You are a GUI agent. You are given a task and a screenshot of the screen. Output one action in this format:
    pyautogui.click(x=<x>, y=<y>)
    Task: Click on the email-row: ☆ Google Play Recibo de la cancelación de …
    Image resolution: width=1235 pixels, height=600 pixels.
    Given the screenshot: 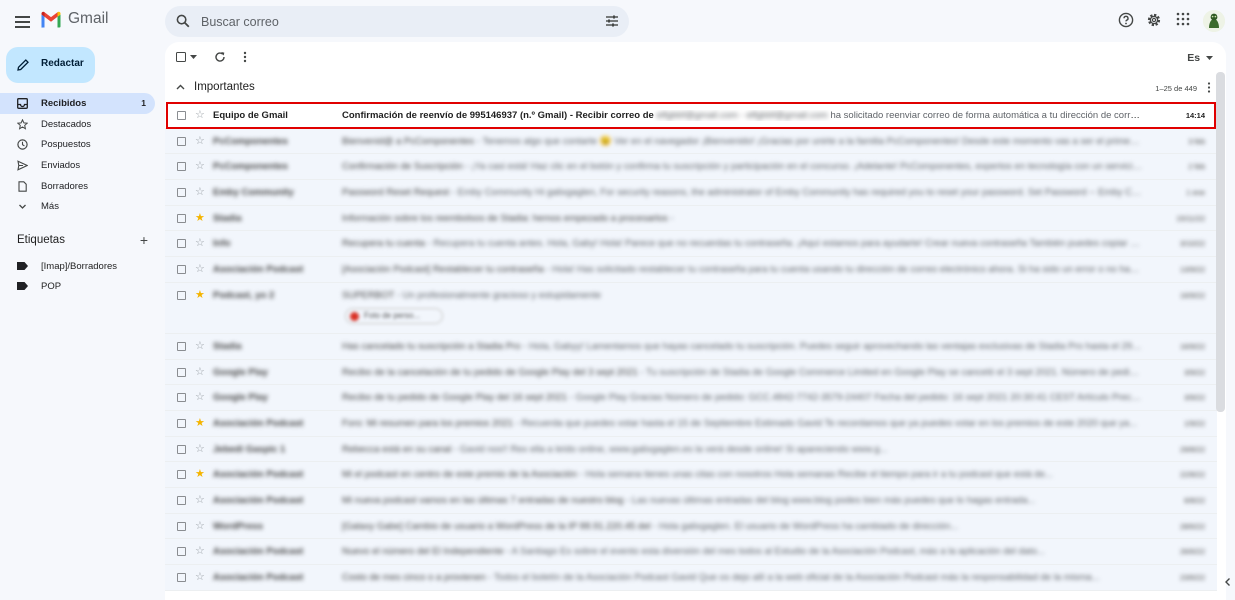 What is the action you would take?
    pyautogui.click(x=691, y=372)
    